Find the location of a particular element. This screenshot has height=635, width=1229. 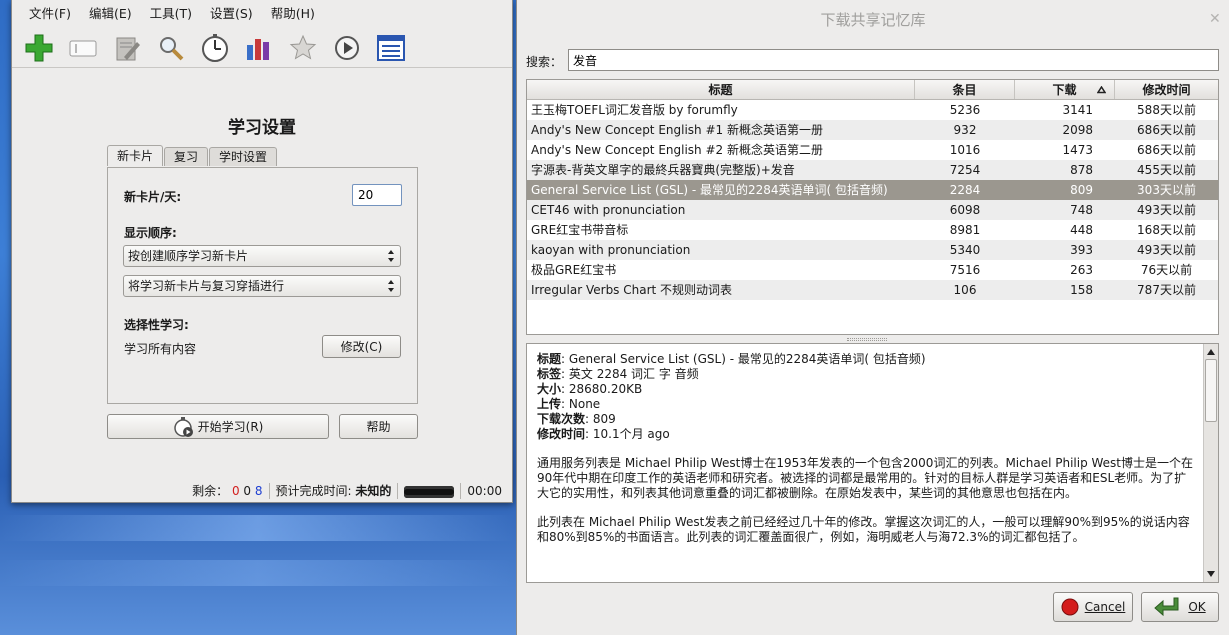

settings-tabs: 新卡片 复习 学时设置 is located at coordinates (192, 155).